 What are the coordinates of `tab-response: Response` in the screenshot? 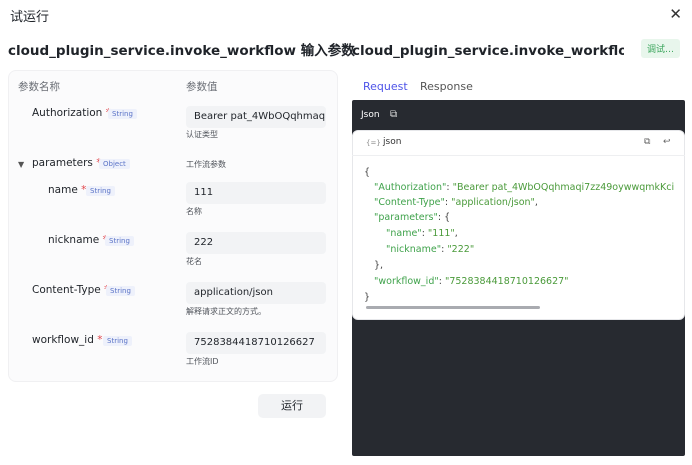 It's located at (446, 86).